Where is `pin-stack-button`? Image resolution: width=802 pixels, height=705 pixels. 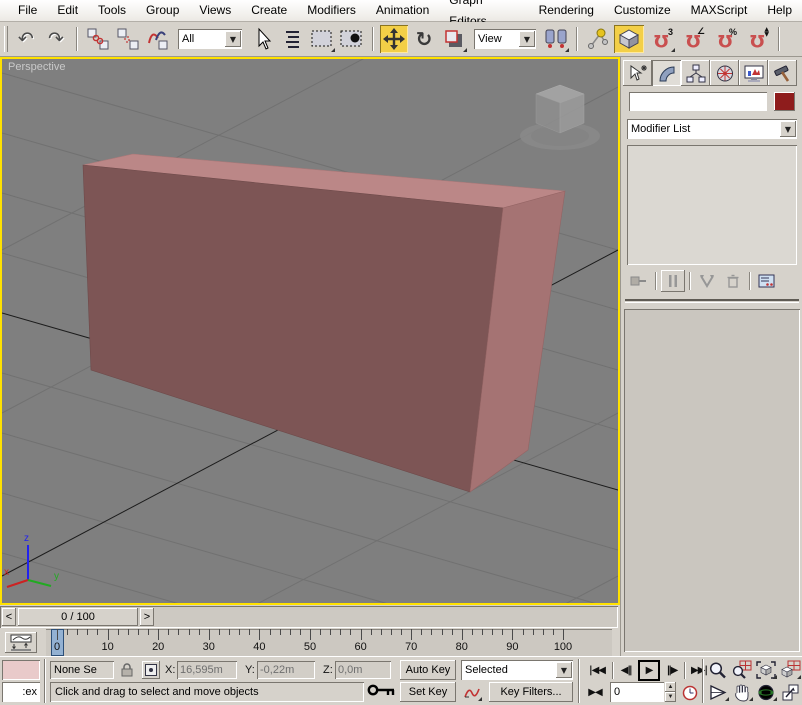
pin-stack-button is located at coordinates (639, 281).